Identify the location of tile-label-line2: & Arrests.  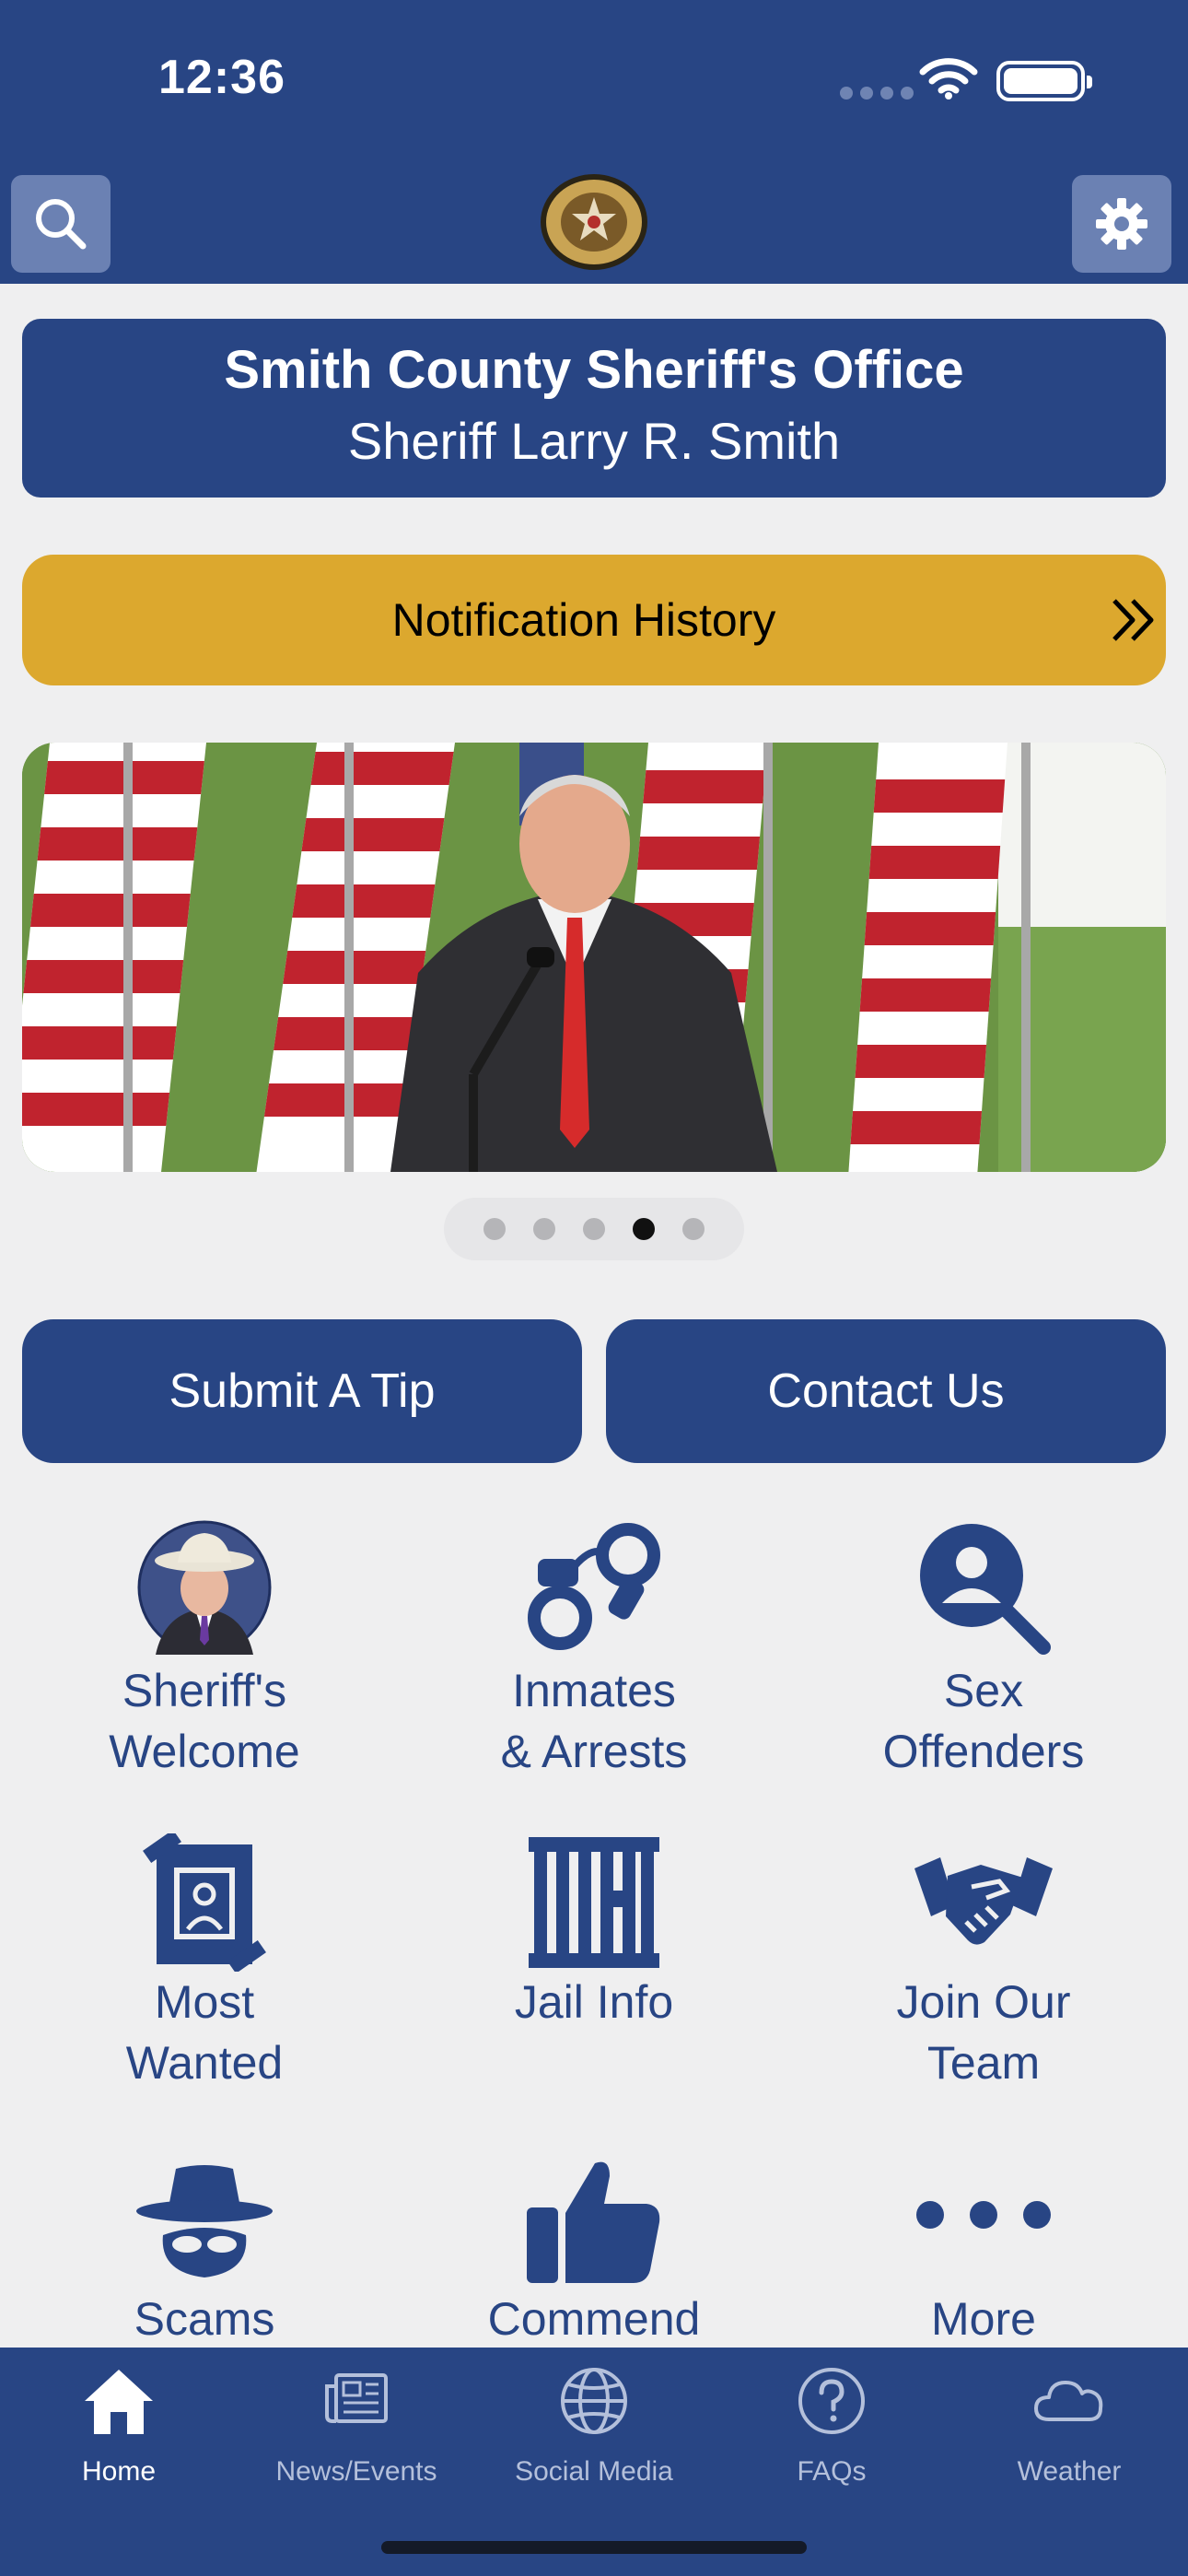
(594, 1751).